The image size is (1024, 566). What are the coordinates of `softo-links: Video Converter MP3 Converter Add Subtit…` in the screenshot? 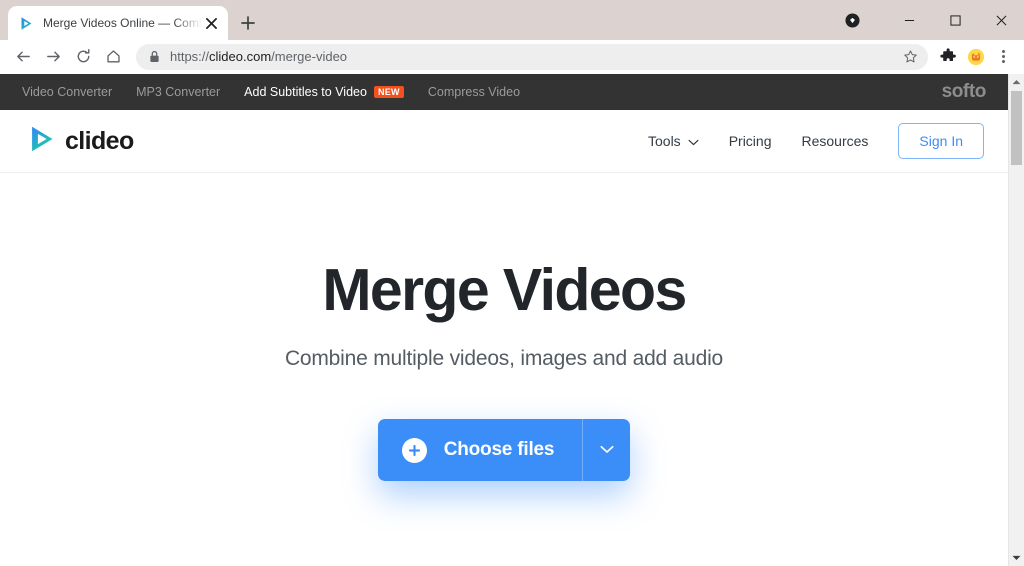 It's located at (271, 92).